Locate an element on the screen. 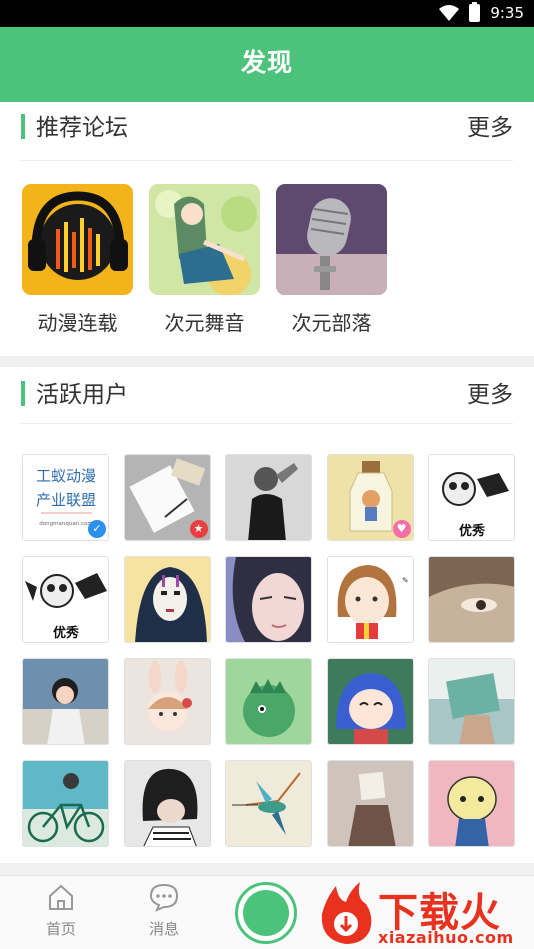 The height and width of the screenshot is (949, 534). paper-mask-avatar is located at coordinates (370, 803).